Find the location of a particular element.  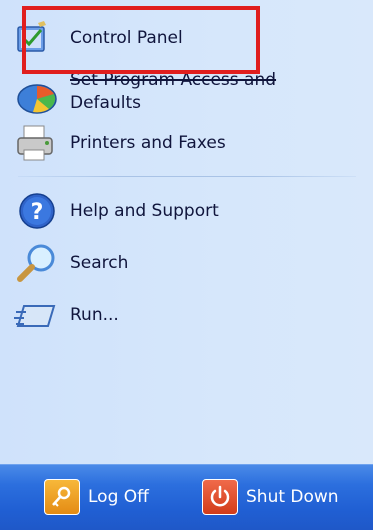

printers-faxes-label: Printers and Faxes is located at coordinates (148, 143).